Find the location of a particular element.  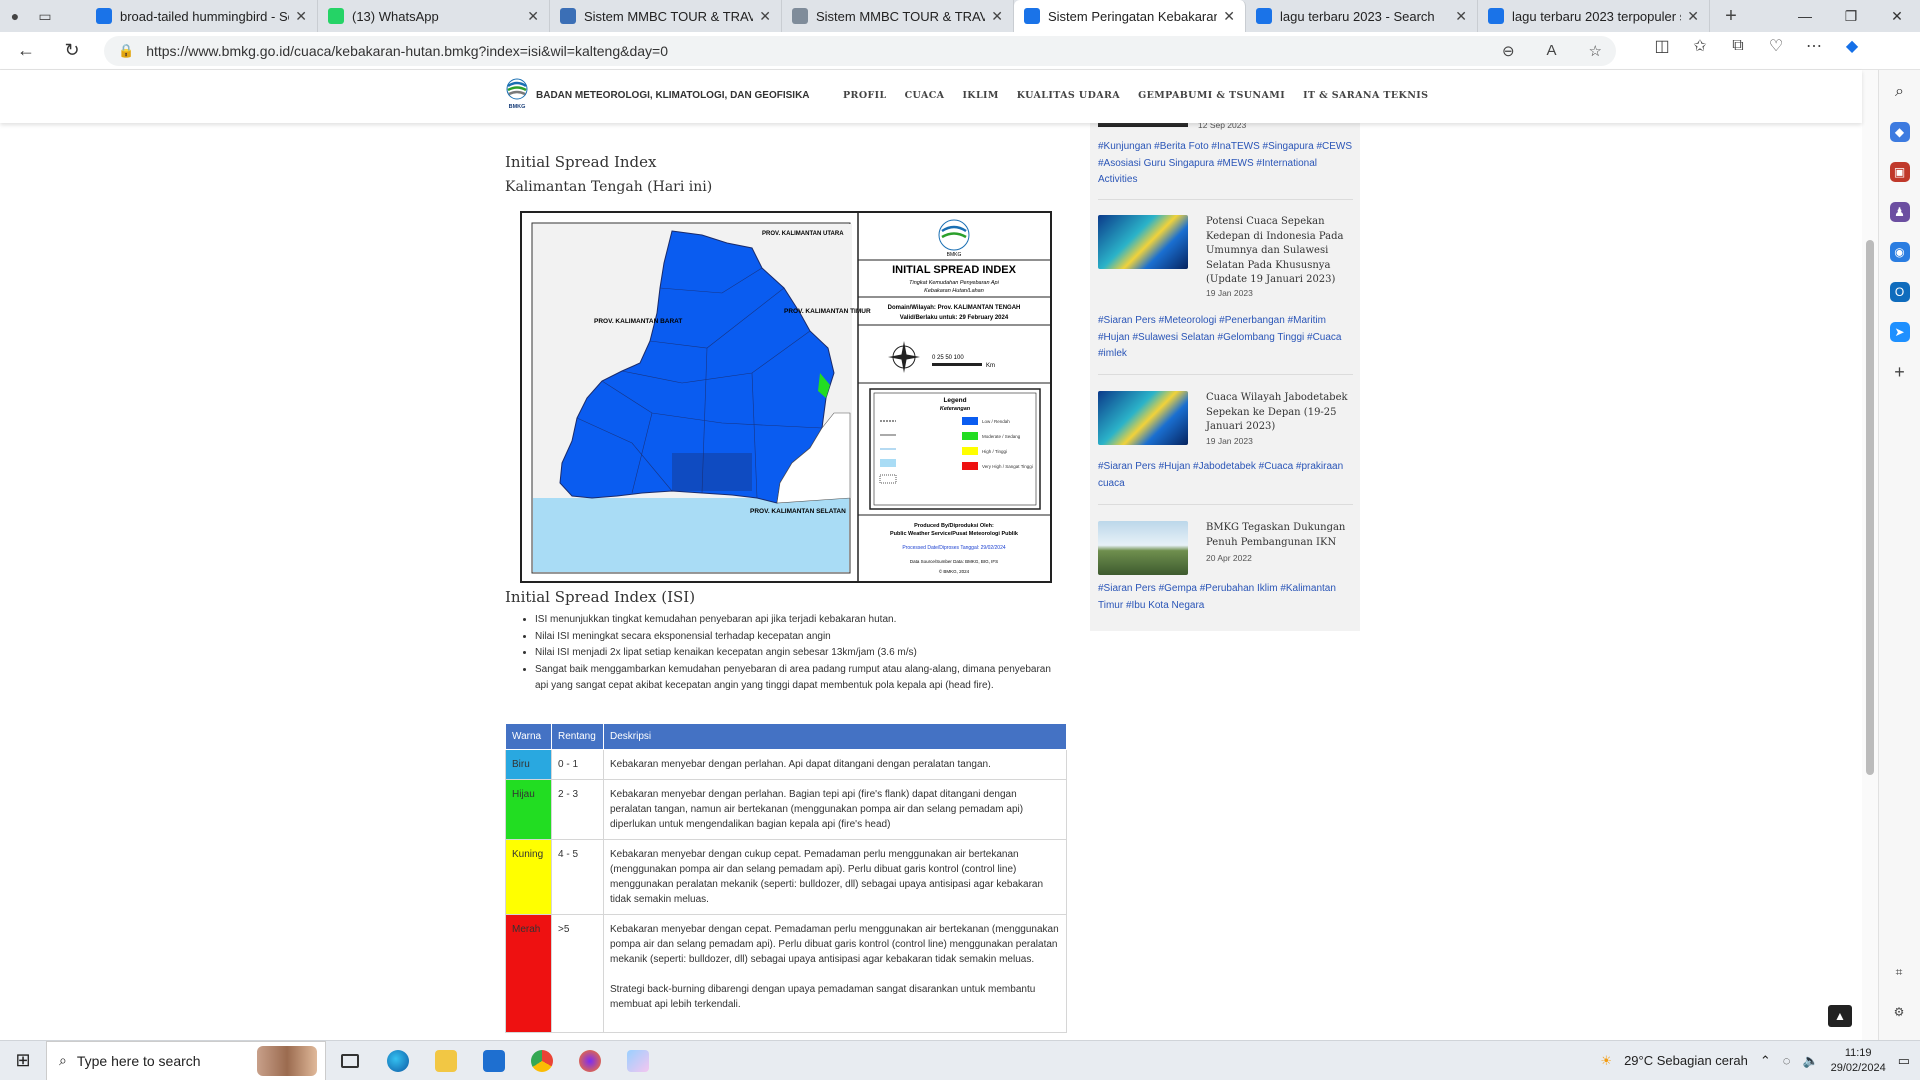

search-icon: ⌕ is located at coordinates (1900, 92).